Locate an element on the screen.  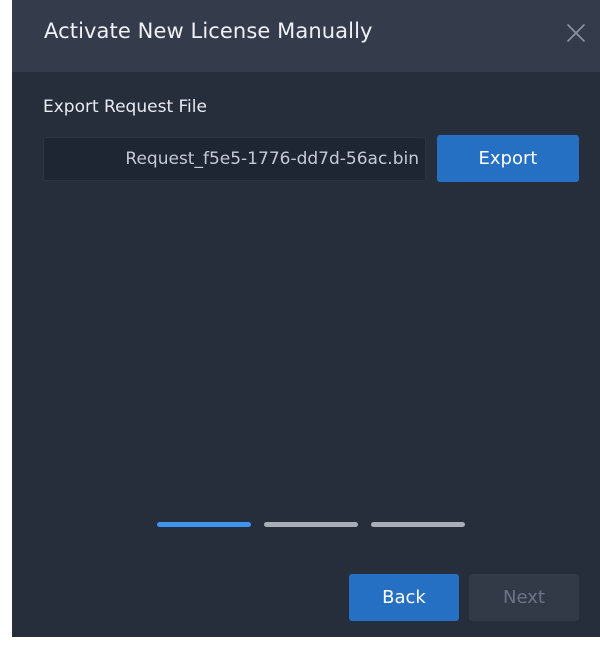
back-button: Back is located at coordinates (404, 597).